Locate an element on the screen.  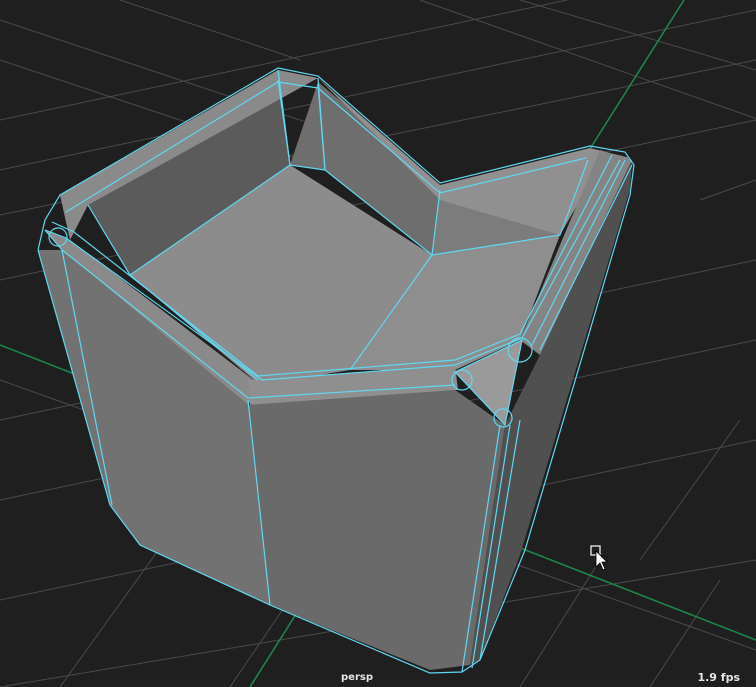
mouse-pointer-icon is located at coordinates (599, 558).